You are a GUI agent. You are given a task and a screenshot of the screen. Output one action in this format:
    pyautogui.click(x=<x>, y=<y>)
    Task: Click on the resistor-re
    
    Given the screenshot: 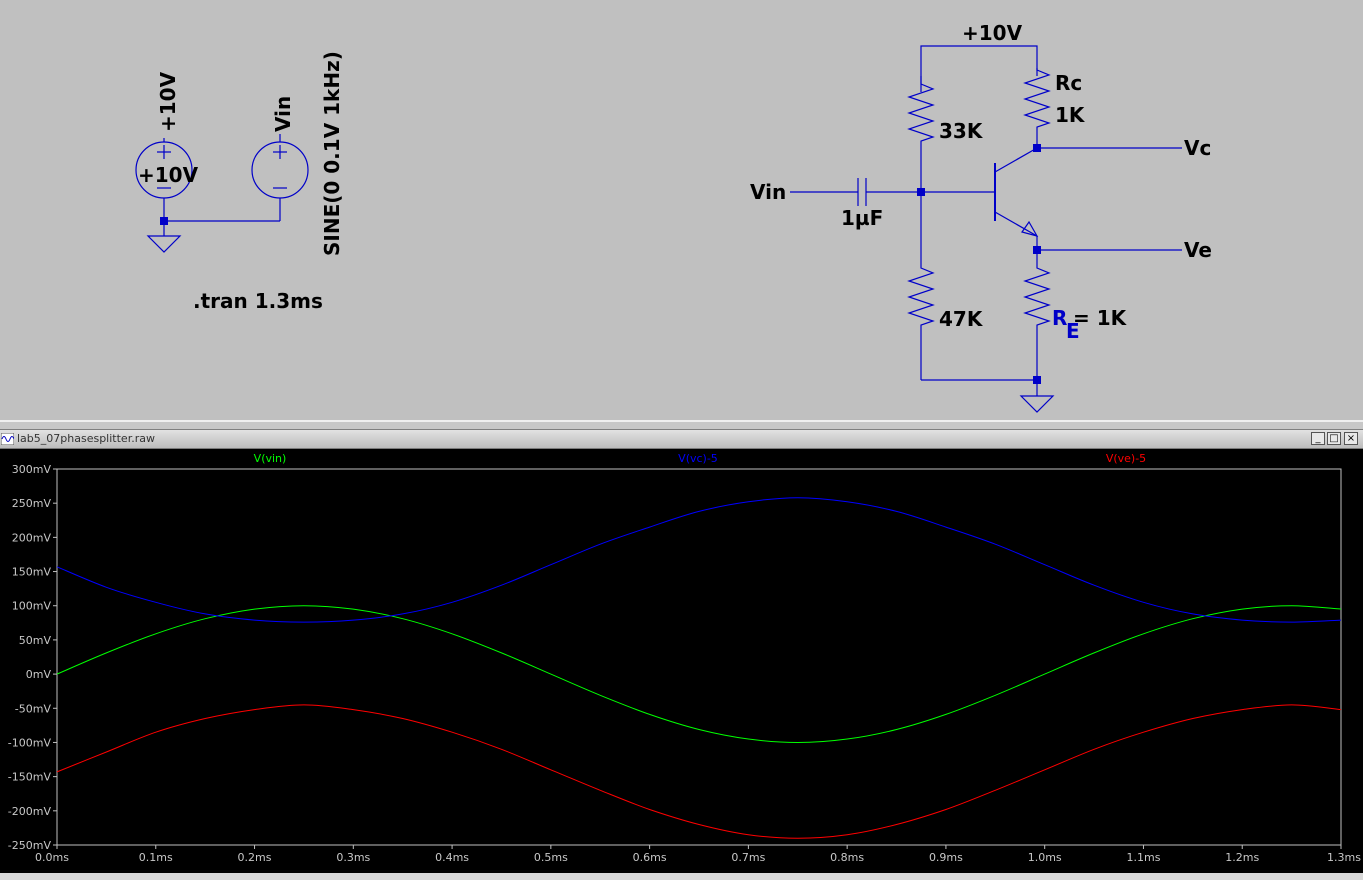 What is the action you would take?
    pyautogui.click(x=1037, y=315)
    